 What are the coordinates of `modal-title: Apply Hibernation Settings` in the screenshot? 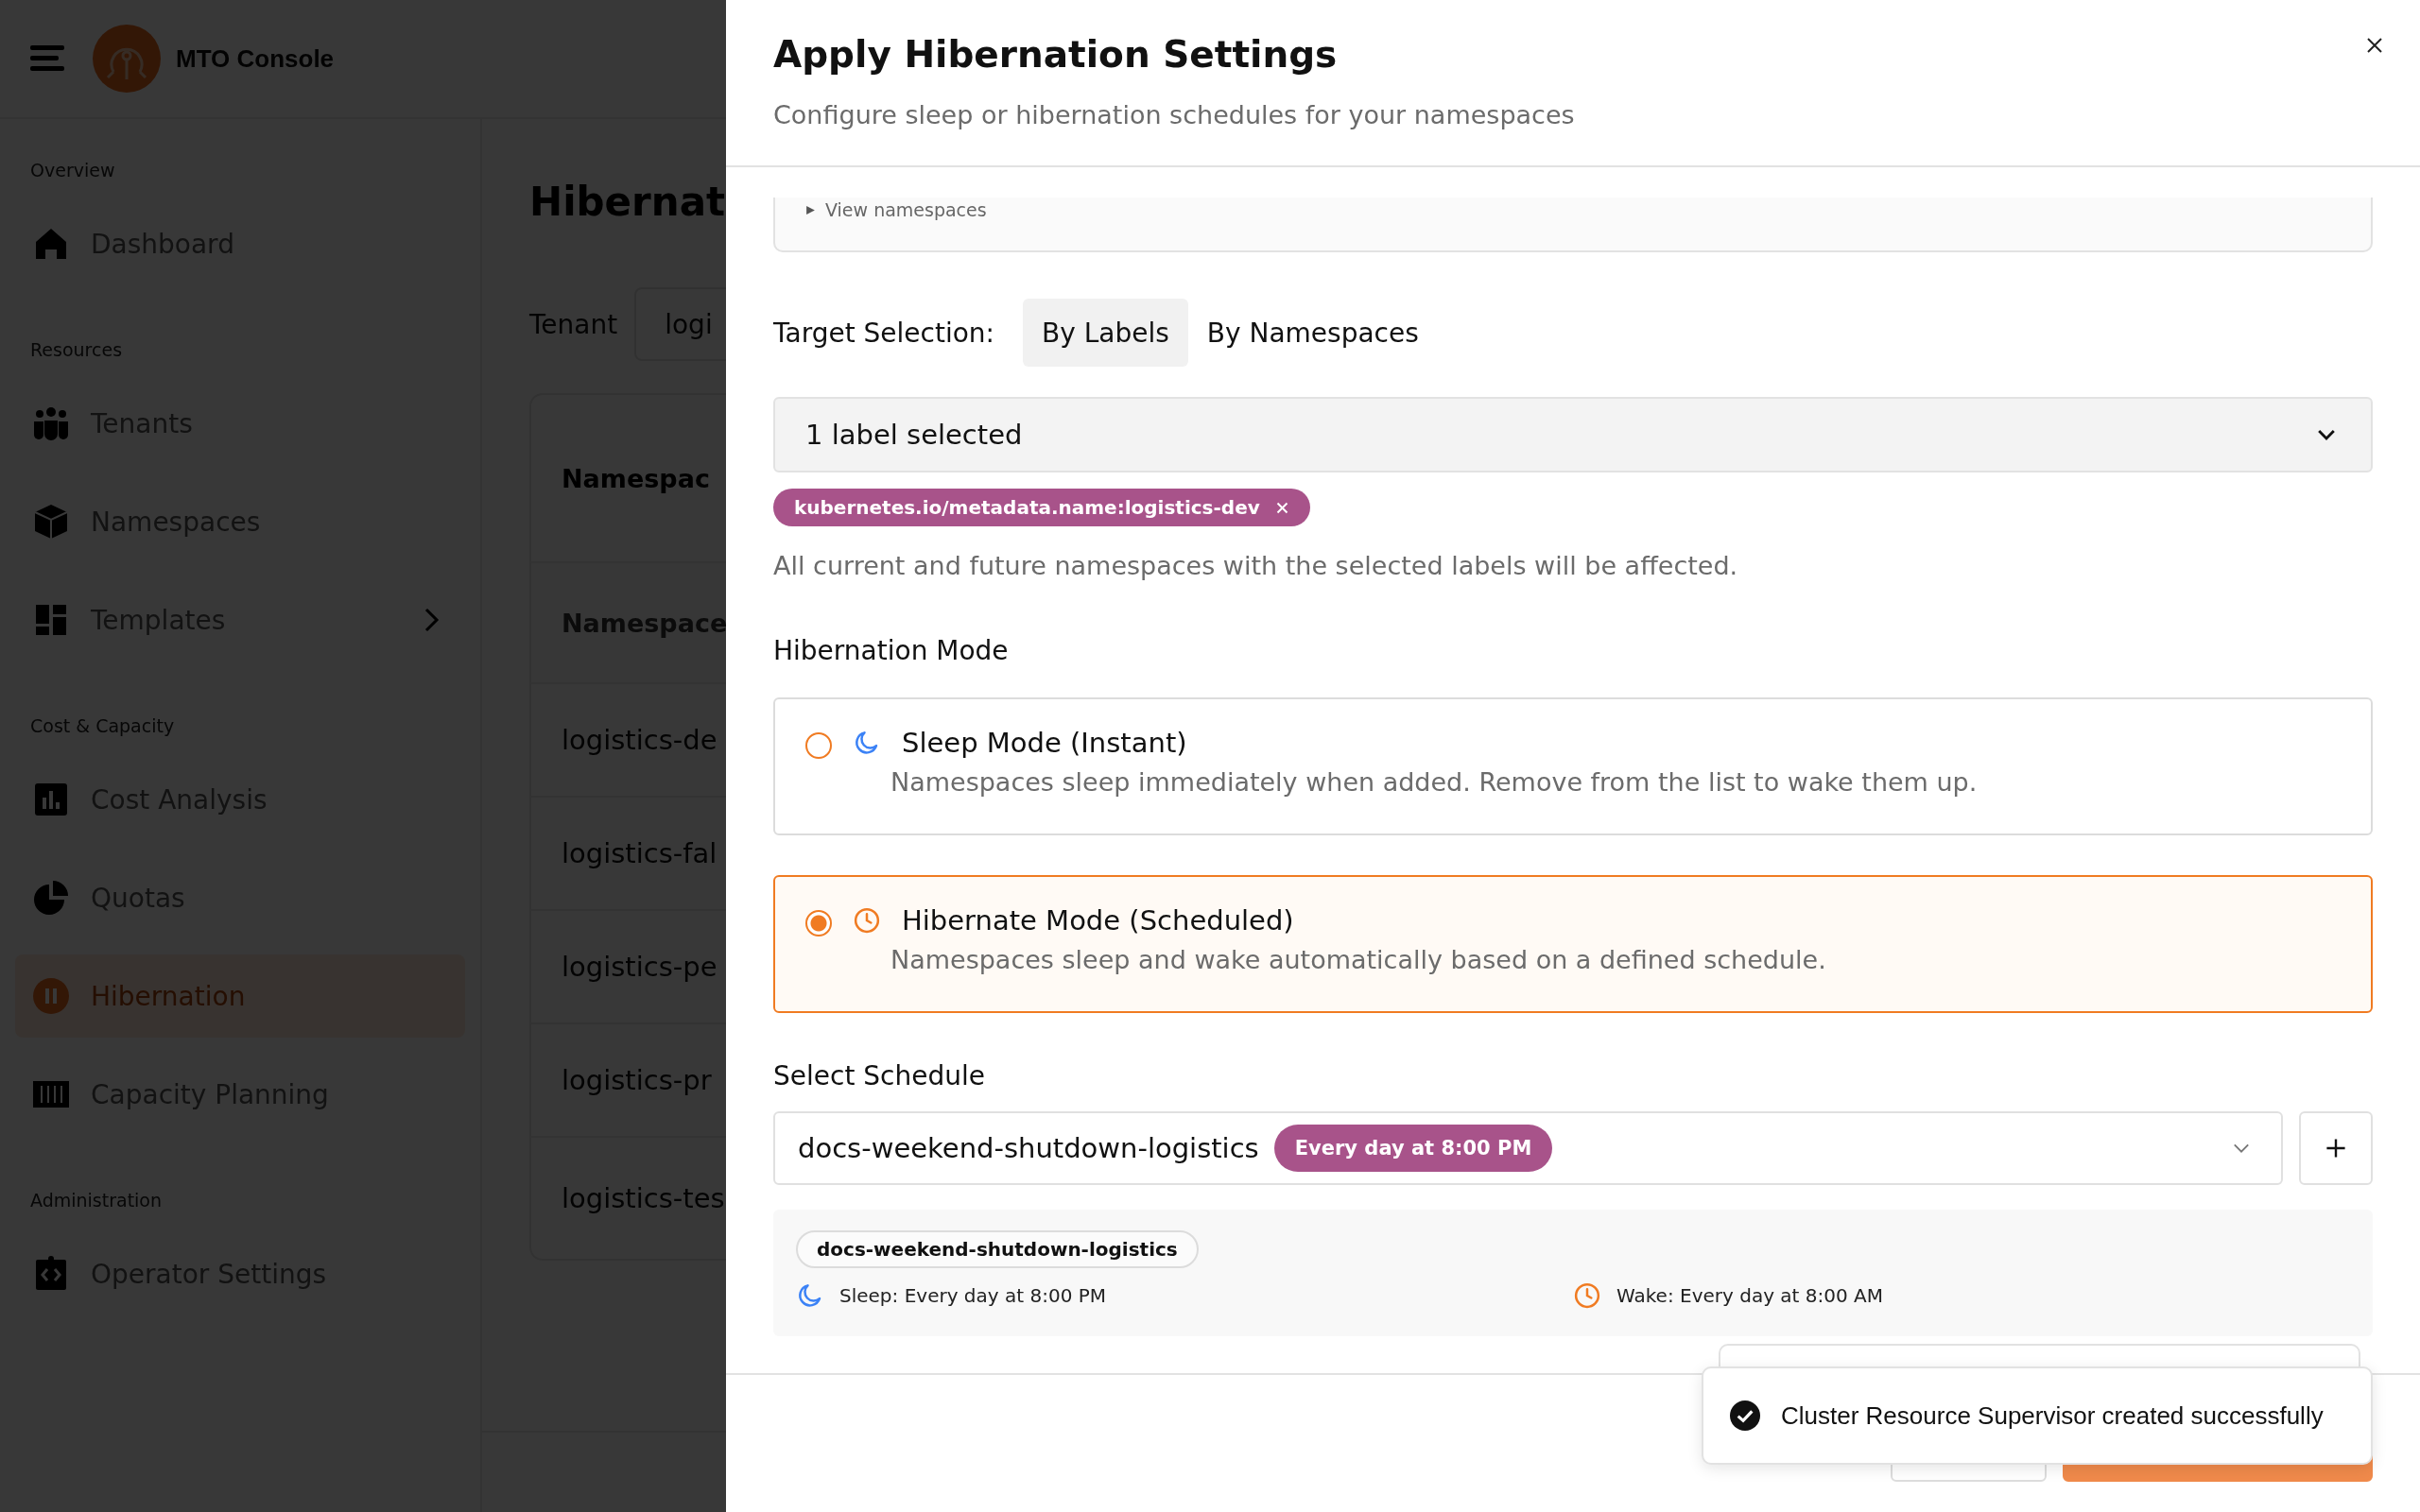 It's located at (1056, 54).